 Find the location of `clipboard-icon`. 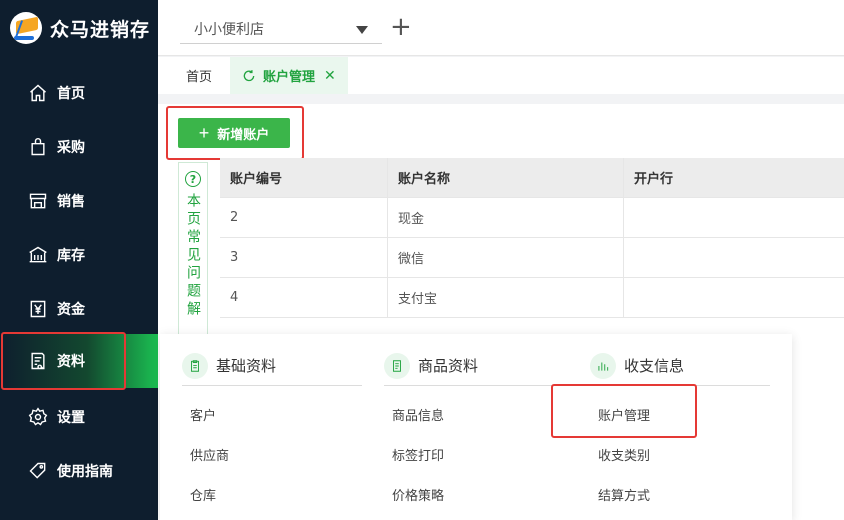

clipboard-icon is located at coordinates (195, 365).